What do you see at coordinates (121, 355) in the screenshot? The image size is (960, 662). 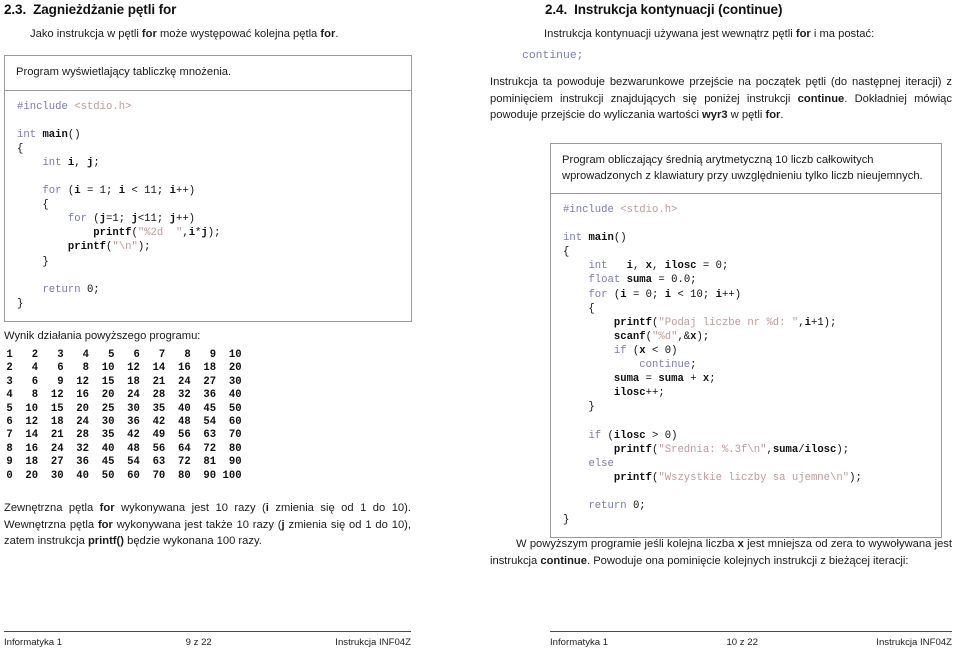 I see `output-row: 1 2 3 4 5 6 7 8 9 10` at bounding box center [121, 355].